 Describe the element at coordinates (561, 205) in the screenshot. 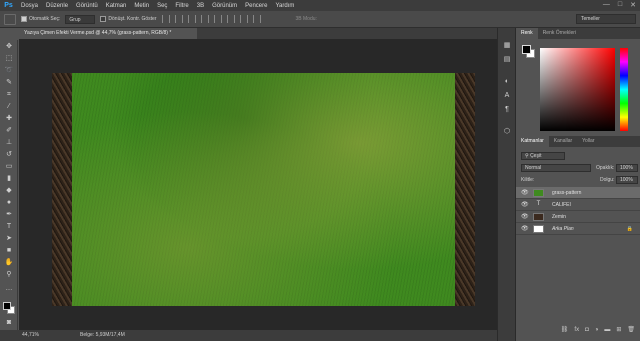

I see `layer-name: CALIFEI` at that location.